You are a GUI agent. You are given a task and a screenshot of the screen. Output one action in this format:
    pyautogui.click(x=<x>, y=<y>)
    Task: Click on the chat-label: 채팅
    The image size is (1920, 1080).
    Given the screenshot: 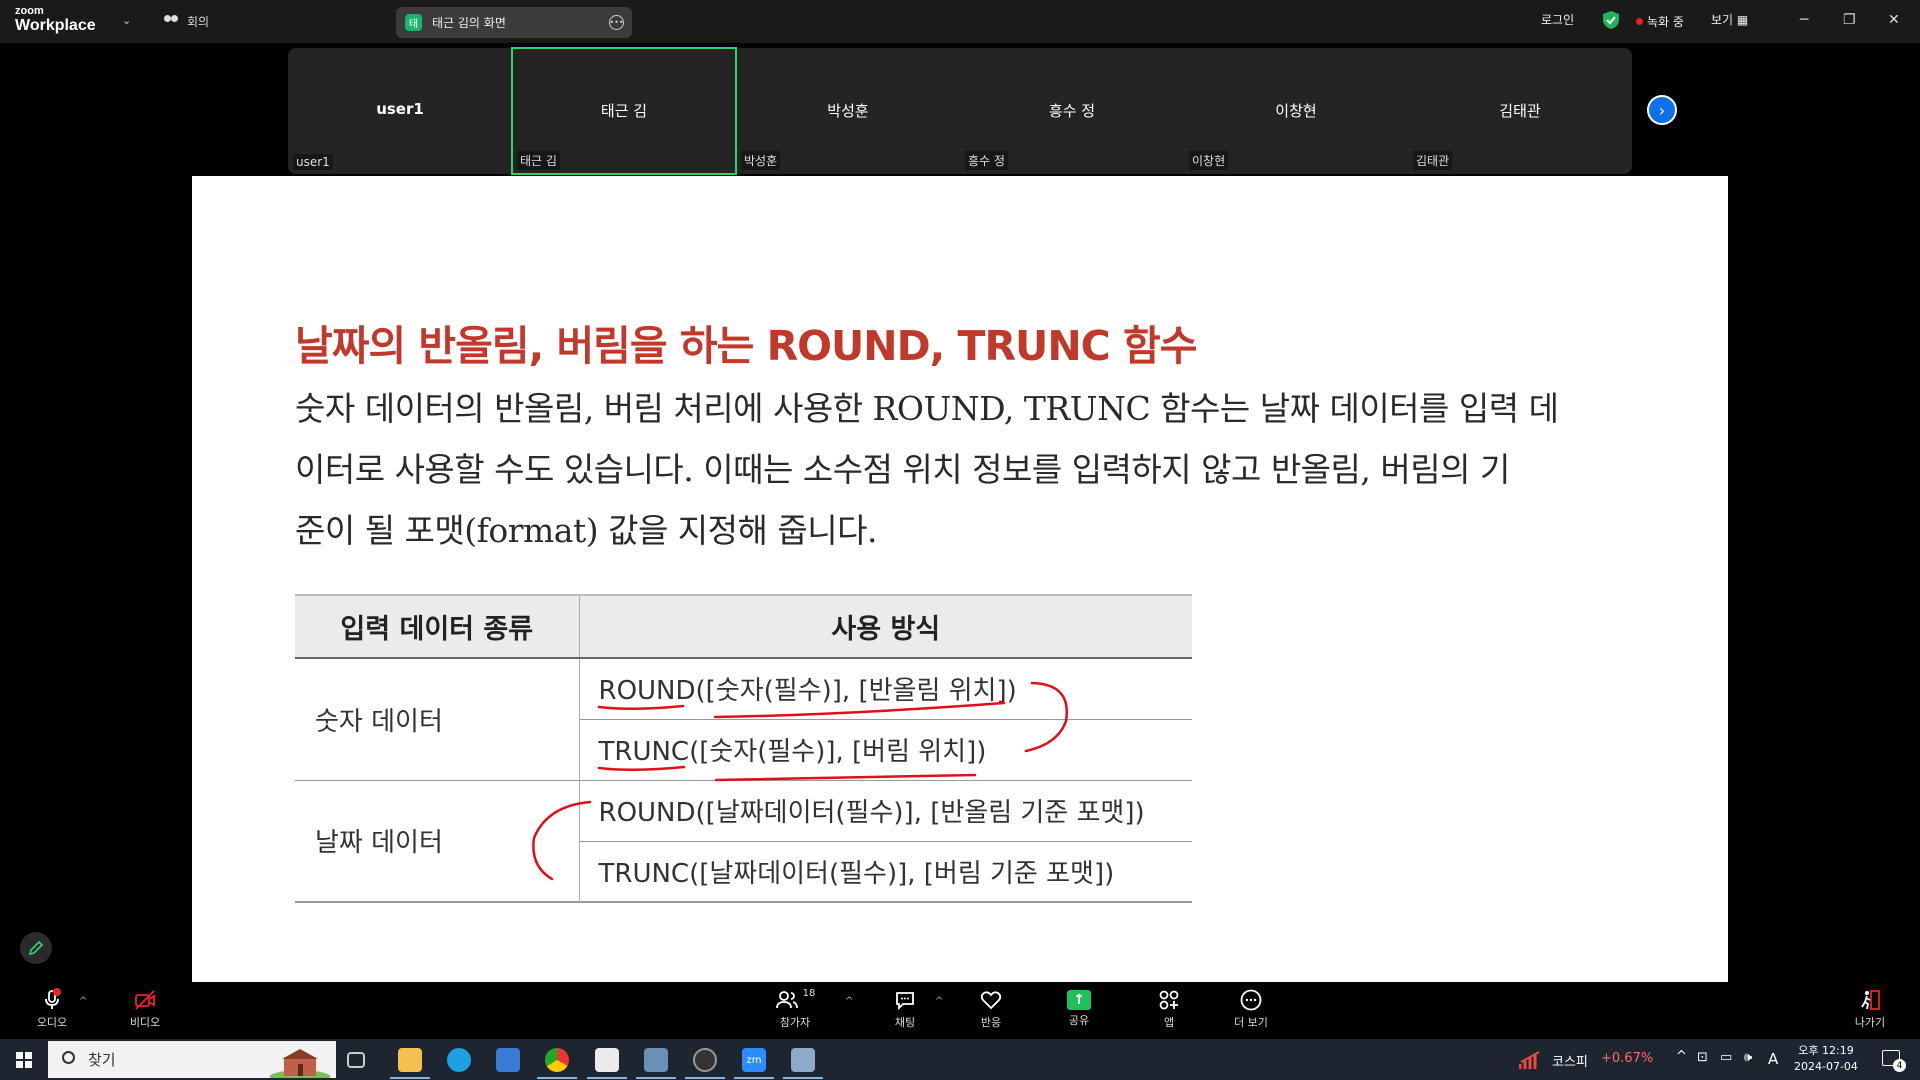 What is the action you would take?
    pyautogui.click(x=905, y=1022)
    